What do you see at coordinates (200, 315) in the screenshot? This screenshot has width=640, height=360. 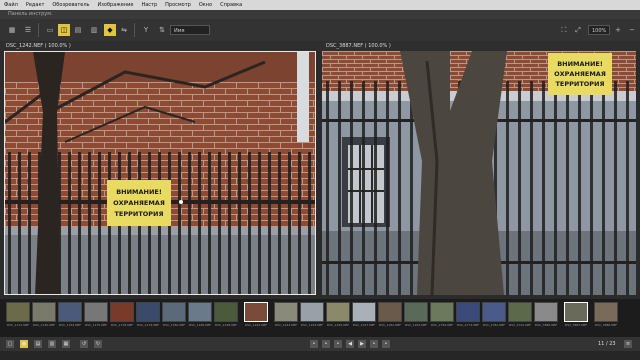 I see `filmstrip-thumb: DSC_1189.NEF` at bounding box center [200, 315].